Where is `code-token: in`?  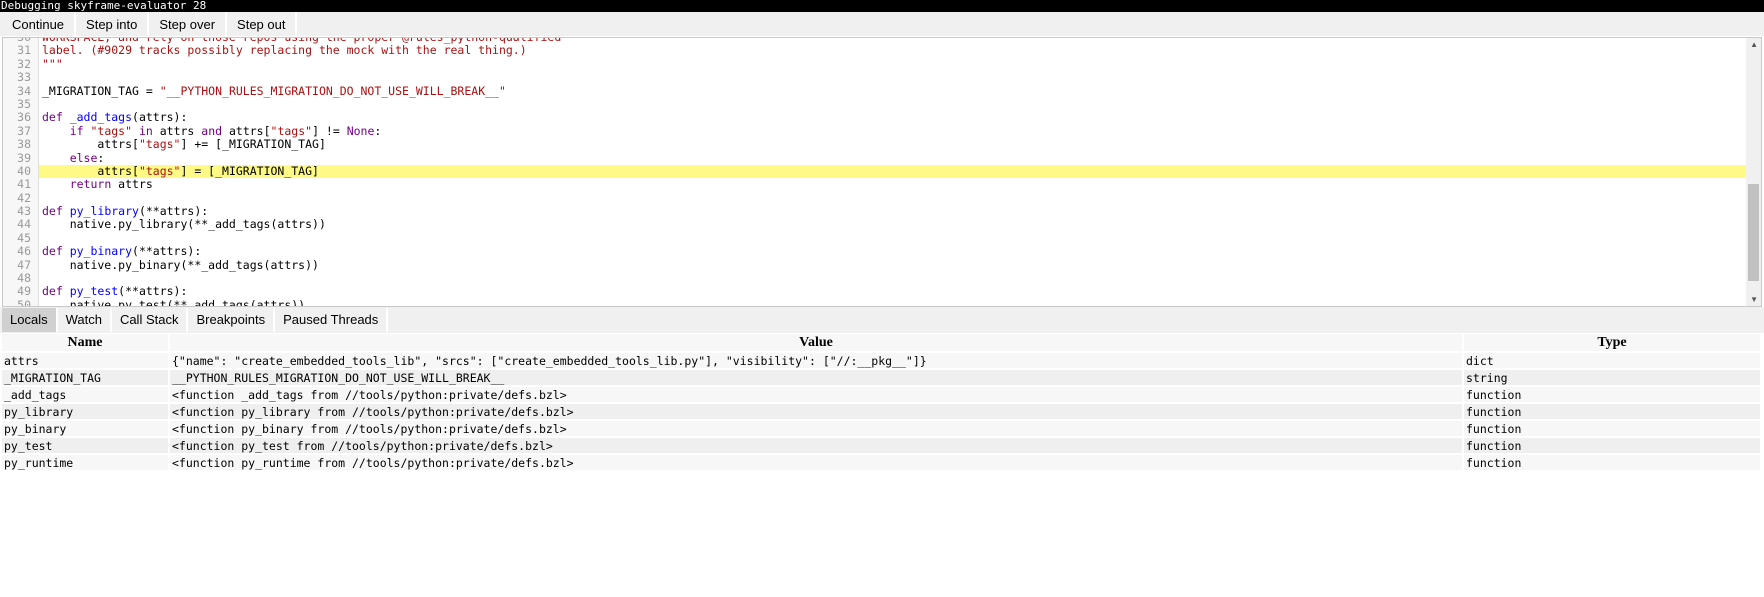
code-token: in is located at coordinates (146, 130).